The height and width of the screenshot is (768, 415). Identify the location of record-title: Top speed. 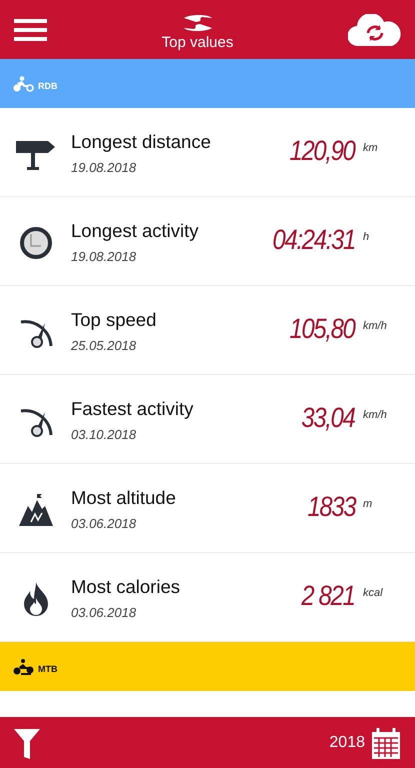
(114, 320).